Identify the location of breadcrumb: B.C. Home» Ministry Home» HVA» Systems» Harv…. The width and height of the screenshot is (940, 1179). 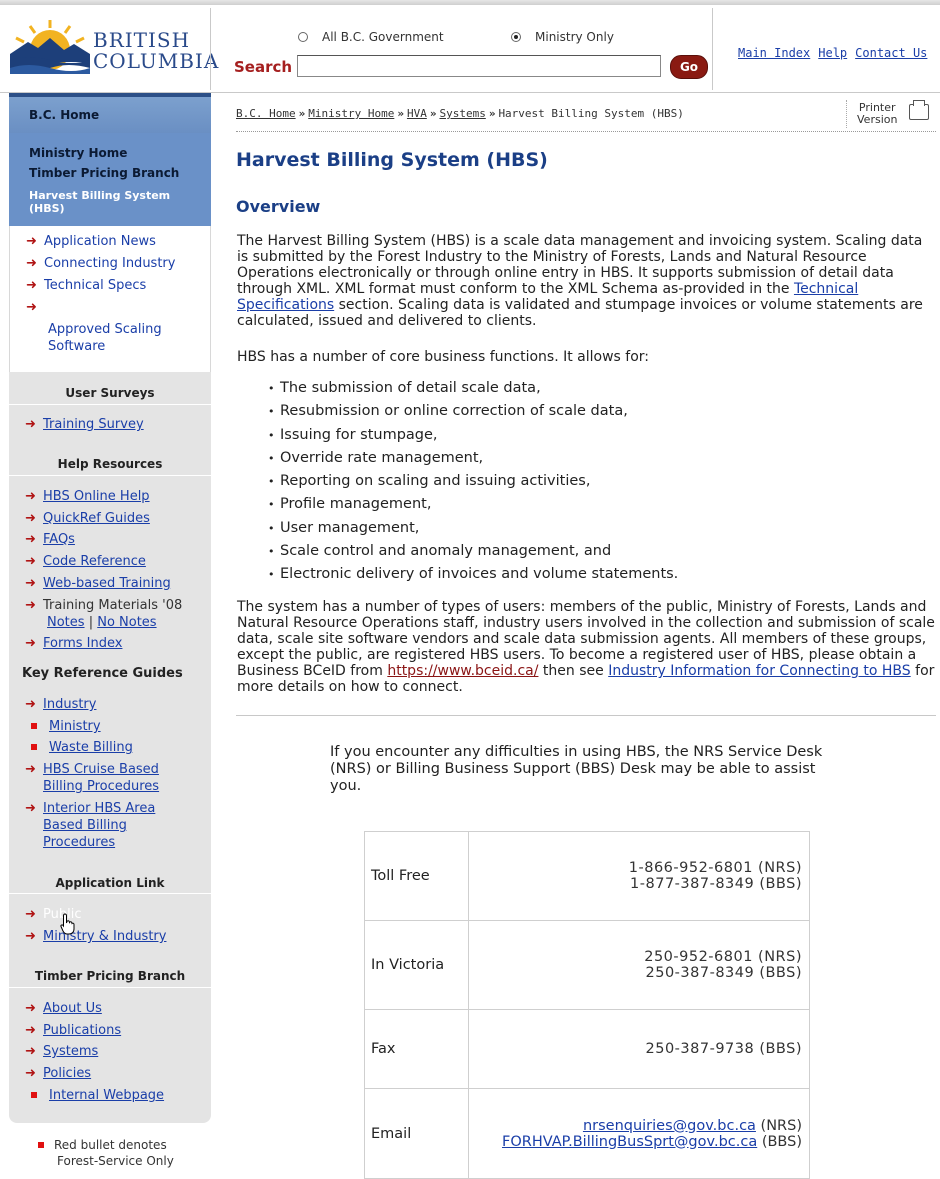
(460, 113).